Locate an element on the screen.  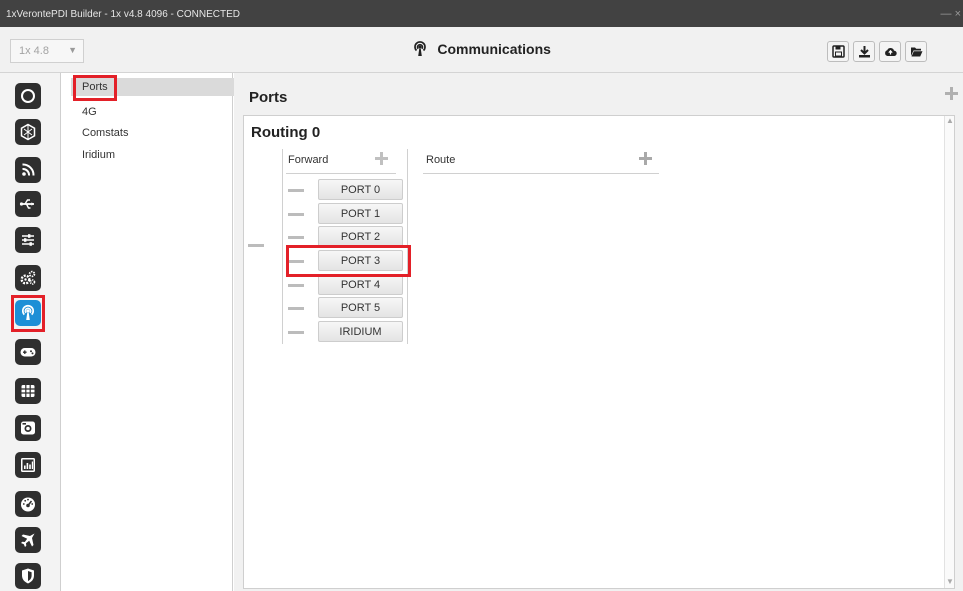
sidebar-item-network is located at coordinates (28, 132).